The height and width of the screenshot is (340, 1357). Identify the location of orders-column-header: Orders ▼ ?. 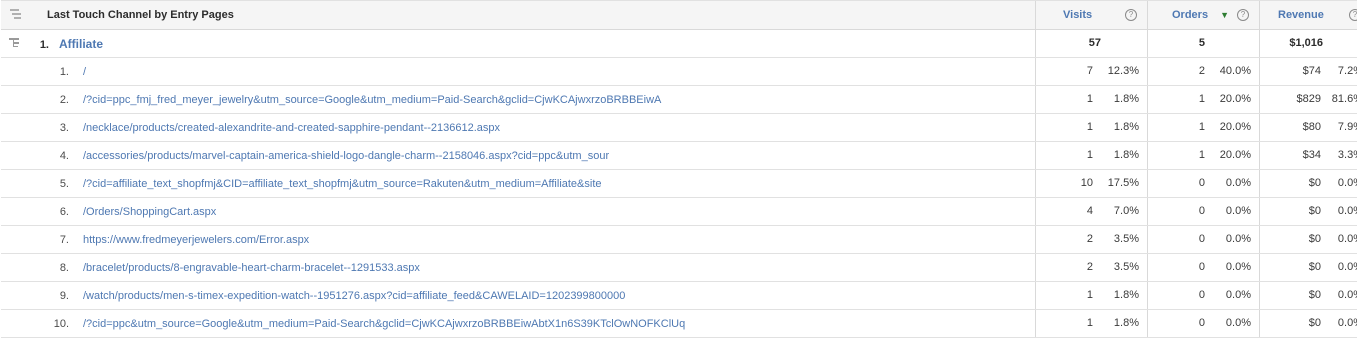
(1203, 15).